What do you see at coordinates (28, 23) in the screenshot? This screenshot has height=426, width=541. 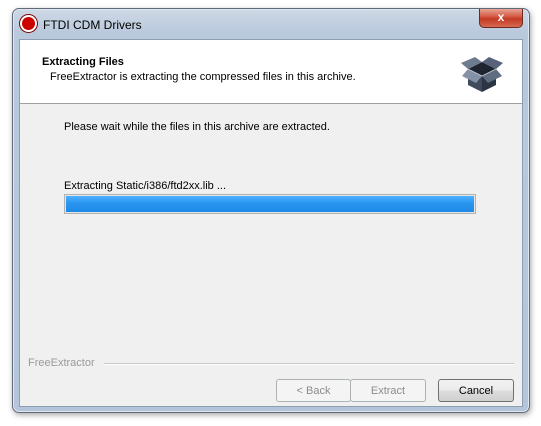 I see `app-icon` at bounding box center [28, 23].